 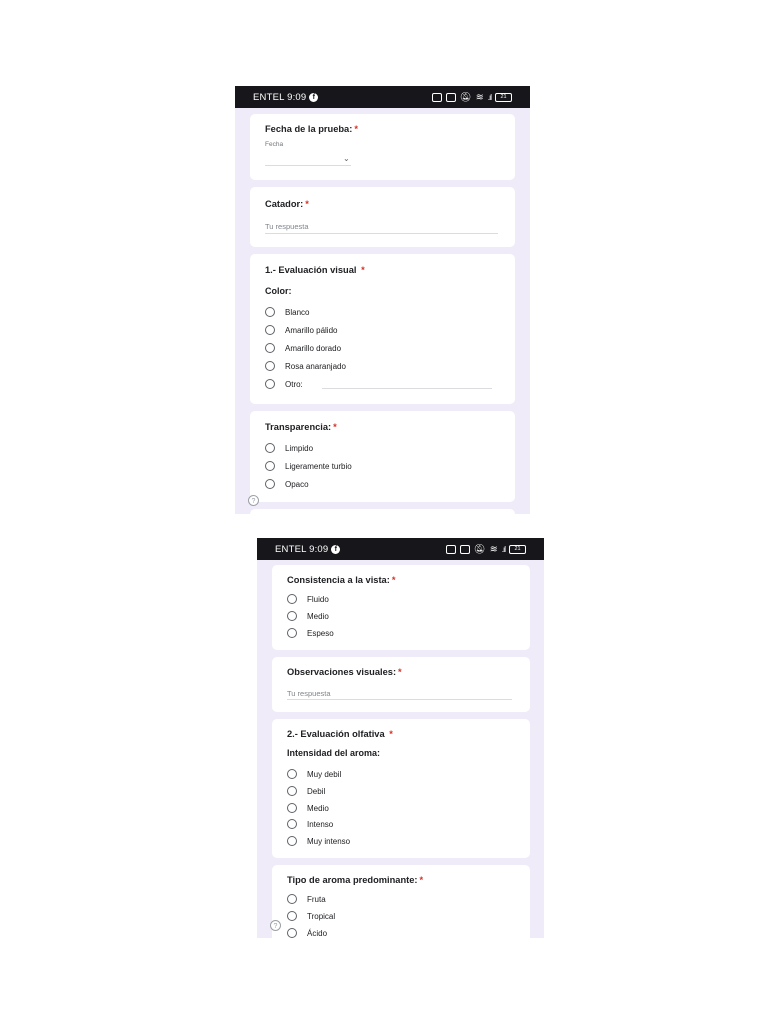 I want to click on question-subtitle: Color:, so click(x=278, y=291).